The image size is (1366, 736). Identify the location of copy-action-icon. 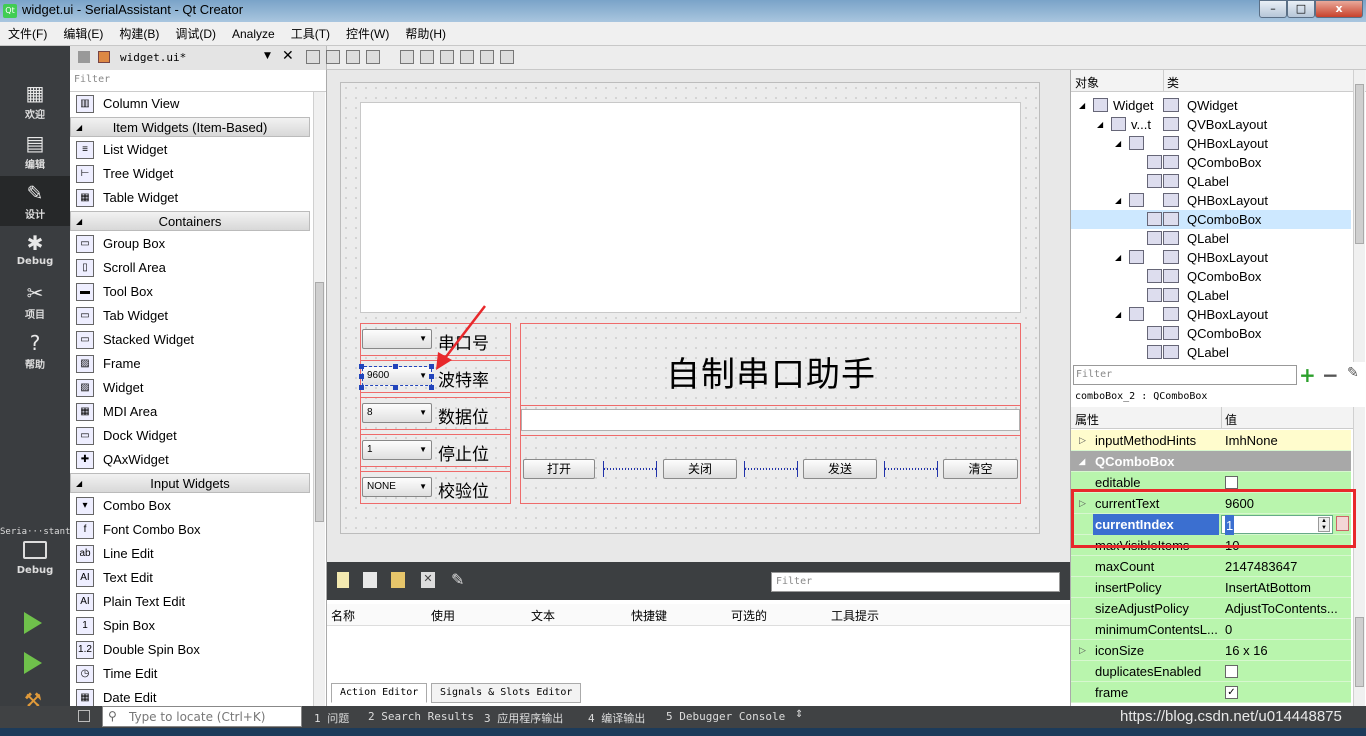
(370, 580).